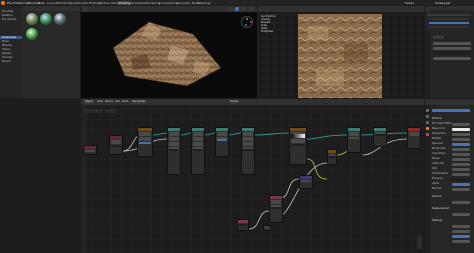 This screenshot has width=474, height=253. I want to click on node-editor-zoom-widget, so click(419, 242).